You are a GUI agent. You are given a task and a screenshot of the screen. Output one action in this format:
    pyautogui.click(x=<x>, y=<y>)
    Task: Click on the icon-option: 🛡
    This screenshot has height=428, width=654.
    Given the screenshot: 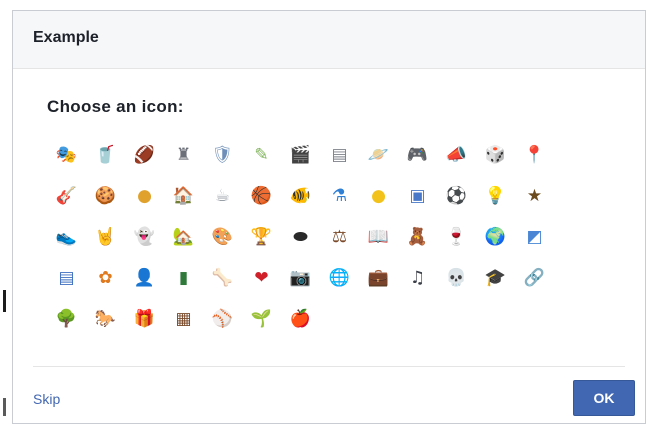 What is the action you would take?
    pyautogui.click(x=222, y=155)
    